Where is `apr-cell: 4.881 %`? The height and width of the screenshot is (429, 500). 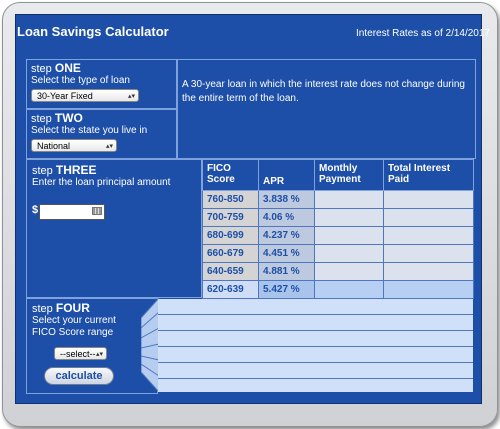 apr-cell: 4.881 % is located at coordinates (286, 271).